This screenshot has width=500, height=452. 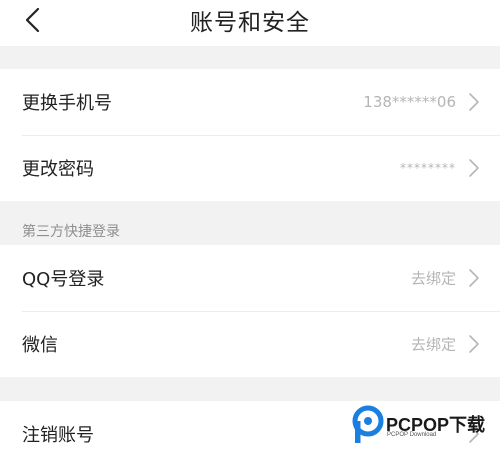 I want to click on phone-number-value: 138******06, so click(x=409, y=102).